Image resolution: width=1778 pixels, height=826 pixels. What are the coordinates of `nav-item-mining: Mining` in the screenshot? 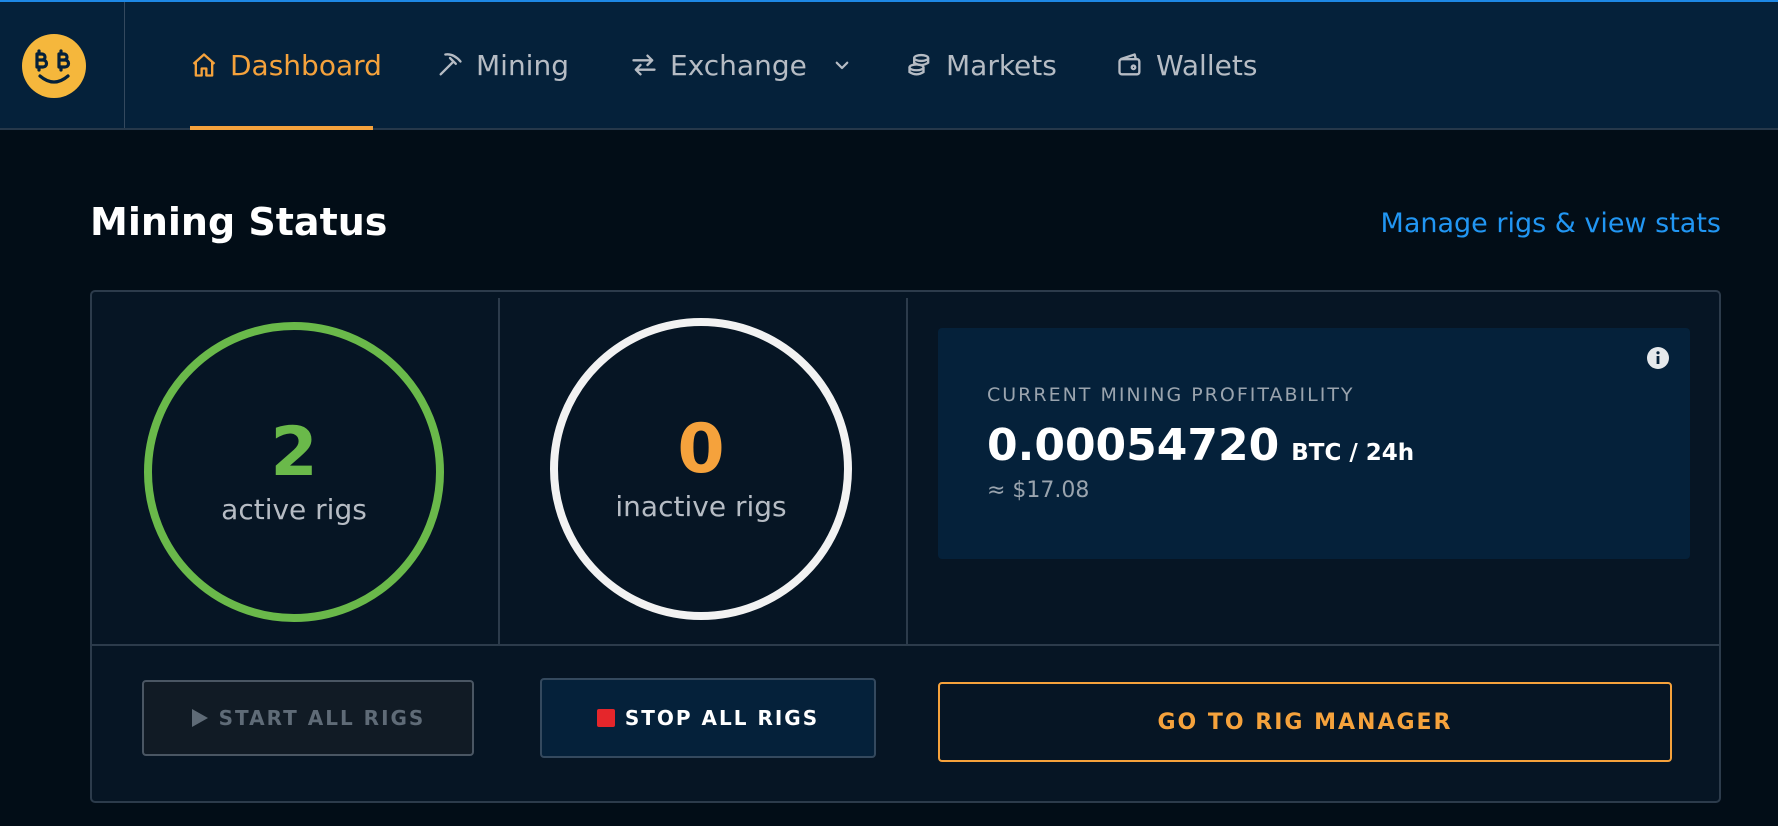 It's located at (502, 65).